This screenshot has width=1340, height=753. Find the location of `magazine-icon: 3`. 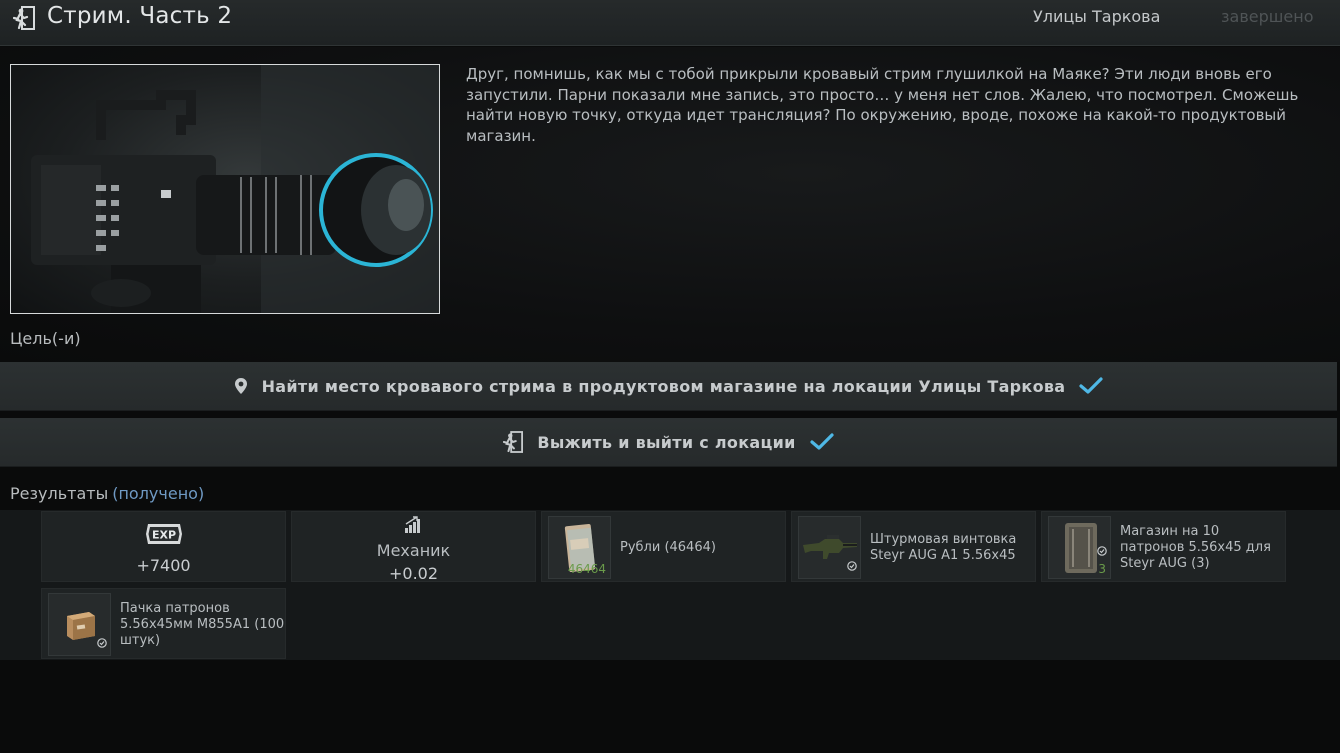

magazine-icon: 3 is located at coordinates (1079, 547).